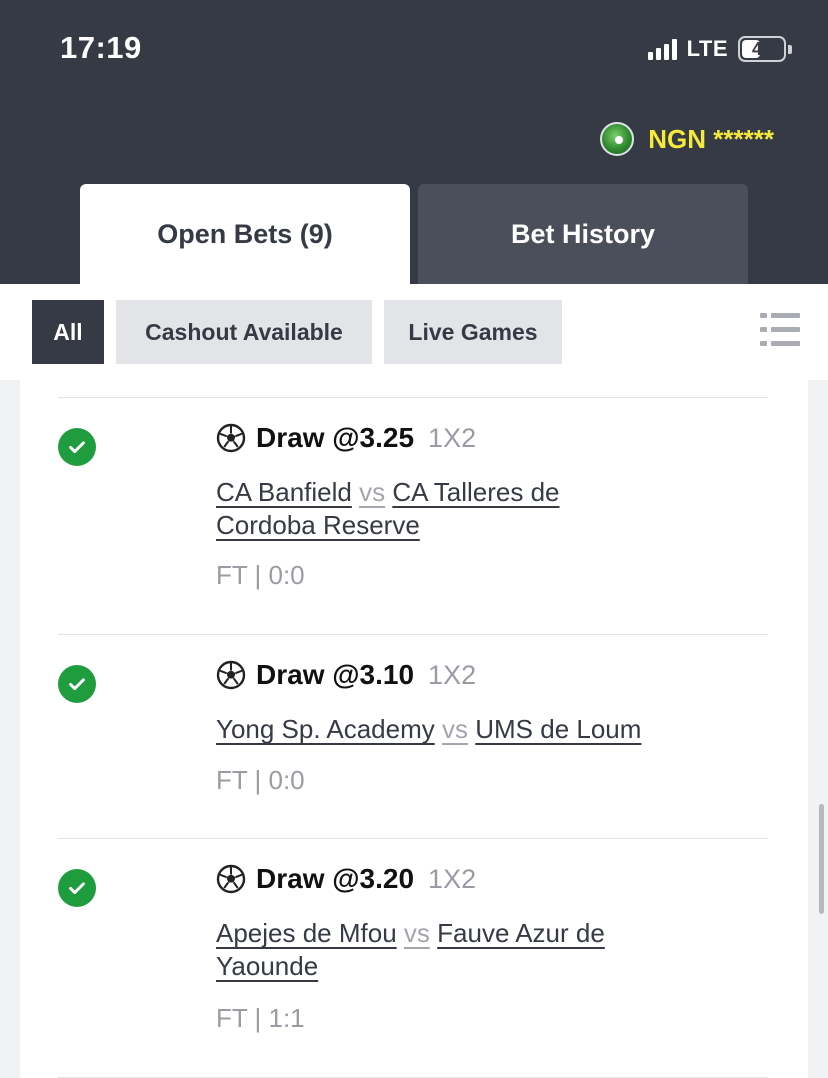  What do you see at coordinates (325, 729) in the screenshot?
I see `home-team: Yong Sp. Academy` at bounding box center [325, 729].